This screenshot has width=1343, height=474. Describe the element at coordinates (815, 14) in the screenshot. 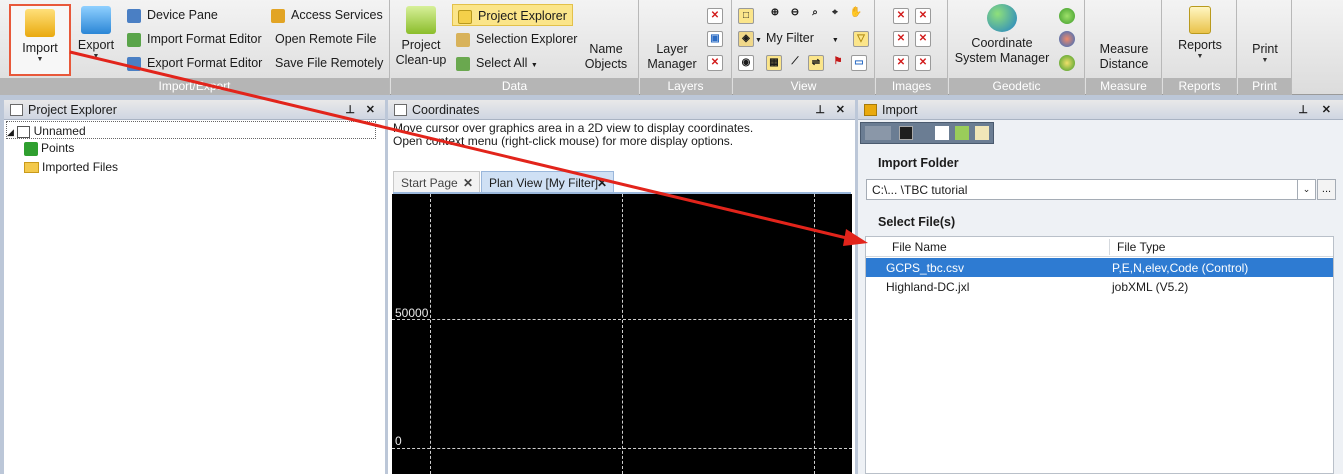

I see `zoom-window-icon: ⌕` at that location.